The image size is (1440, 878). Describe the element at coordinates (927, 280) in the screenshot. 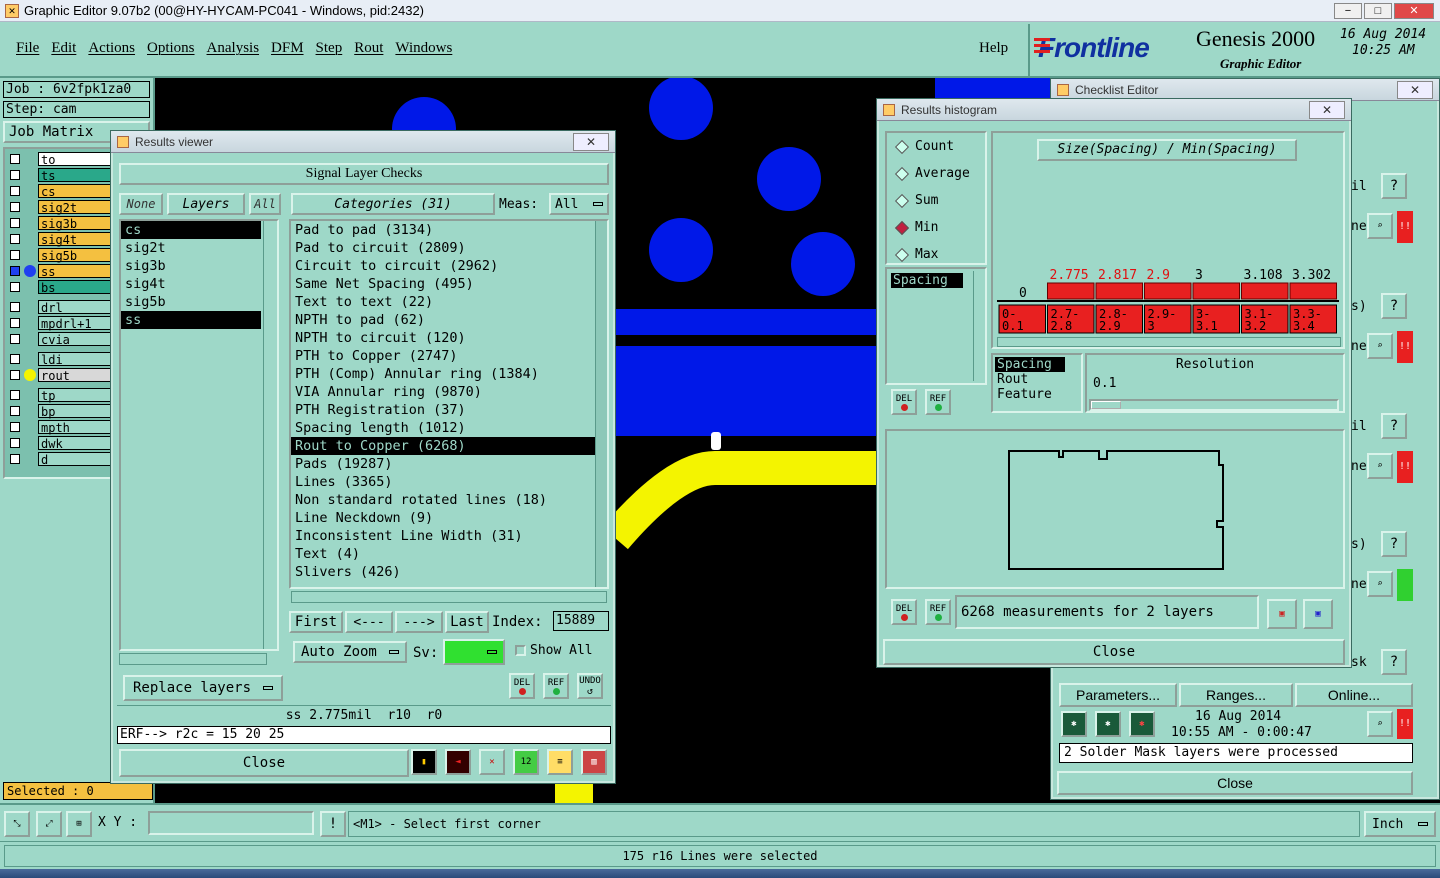

I see `spacing-attribute: Spacing` at that location.